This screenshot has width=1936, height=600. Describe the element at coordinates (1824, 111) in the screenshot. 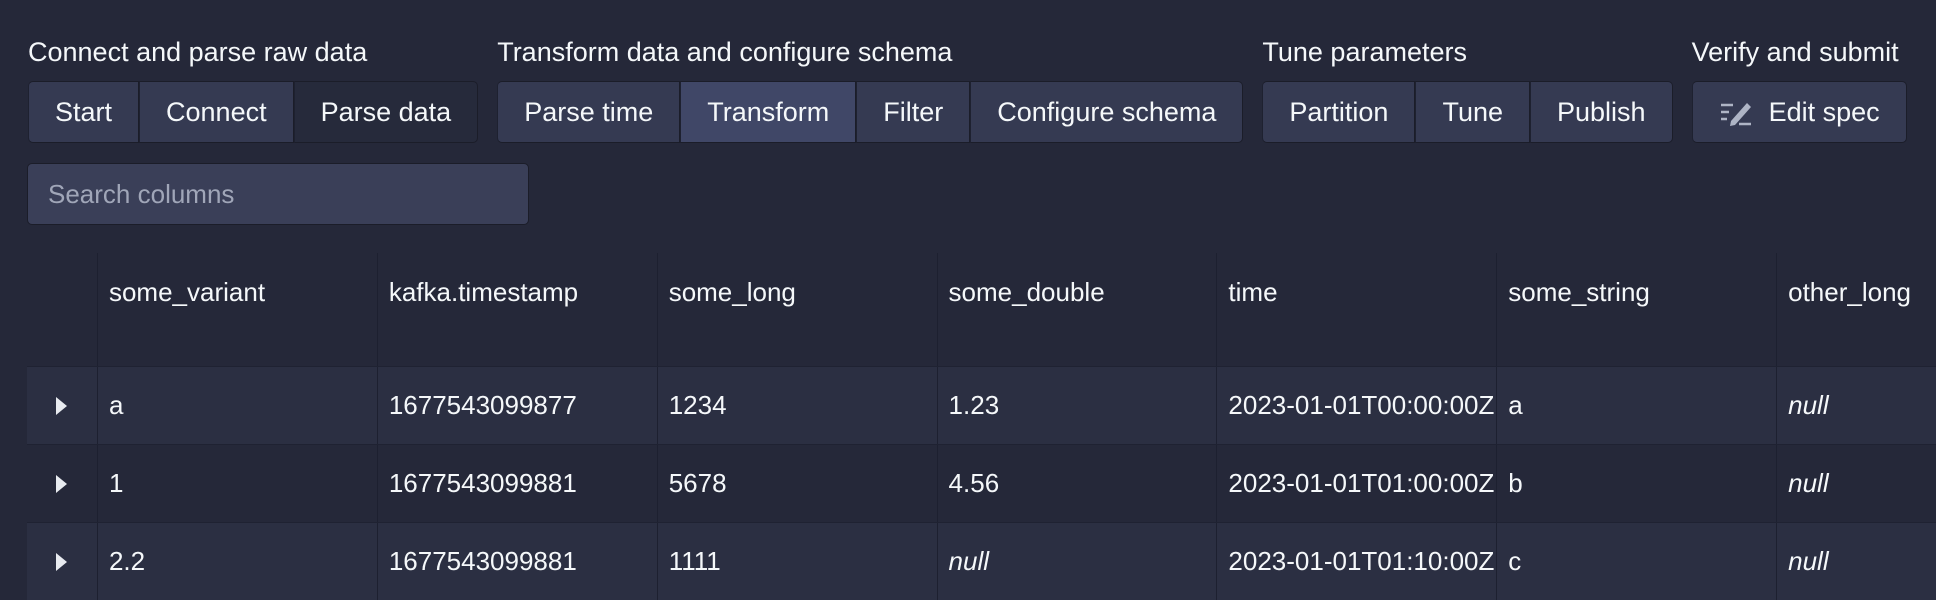

I see `edit-spec-label: Edit spec` at that location.